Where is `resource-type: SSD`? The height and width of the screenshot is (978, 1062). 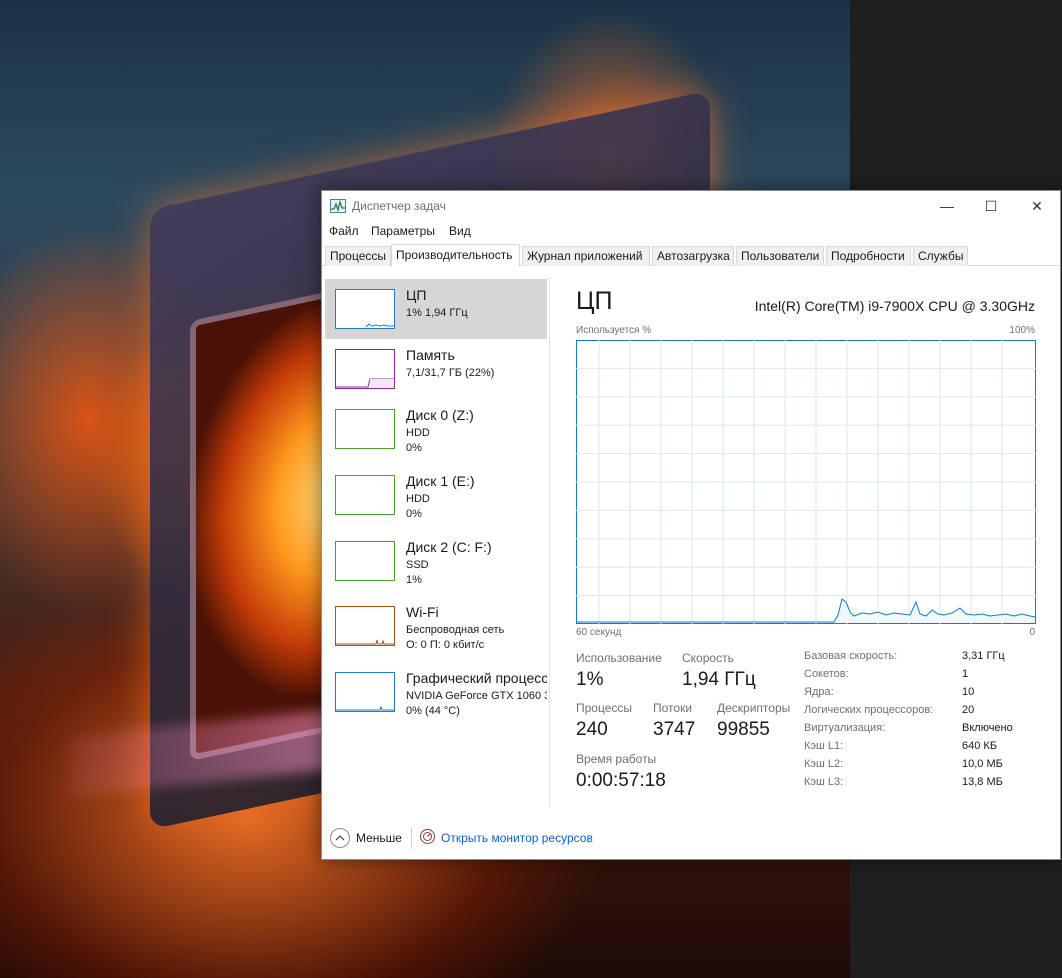
resource-type: SSD is located at coordinates (417, 565).